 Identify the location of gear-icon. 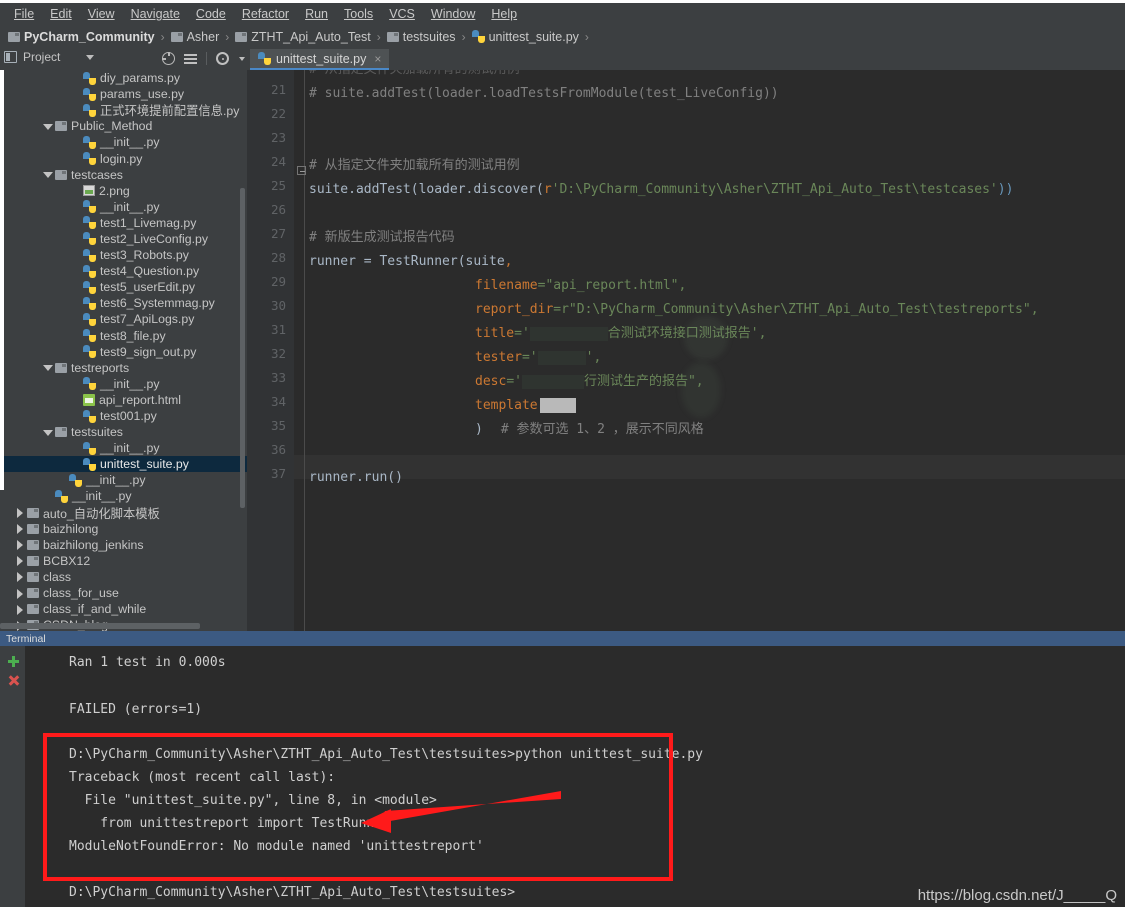
(222, 58).